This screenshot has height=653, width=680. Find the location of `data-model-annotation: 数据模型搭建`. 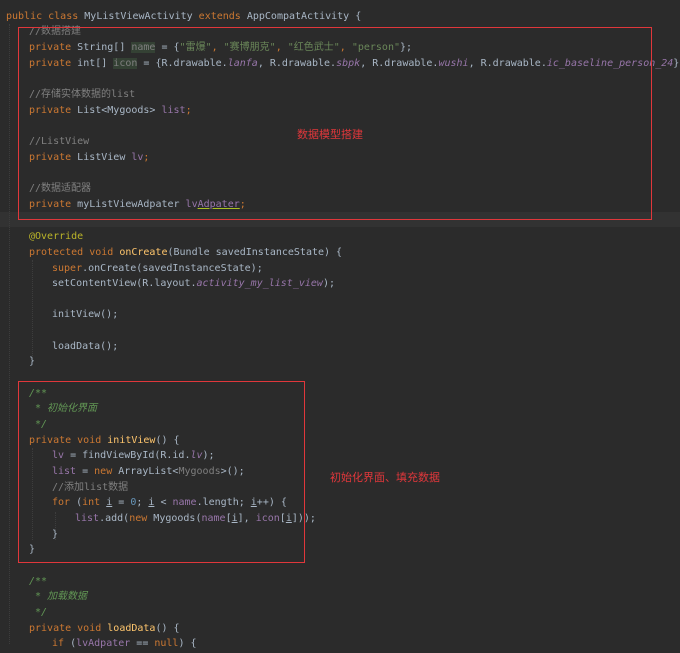

data-model-annotation: 数据模型搭建 is located at coordinates (330, 134).